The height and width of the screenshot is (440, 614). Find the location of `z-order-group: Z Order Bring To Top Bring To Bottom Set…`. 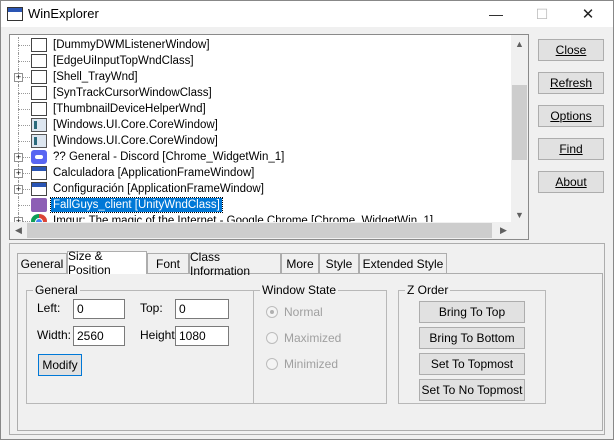

z-order-group: Z Order Bring To Top Bring To Bottom Set… is located at coordinates (472, 343).